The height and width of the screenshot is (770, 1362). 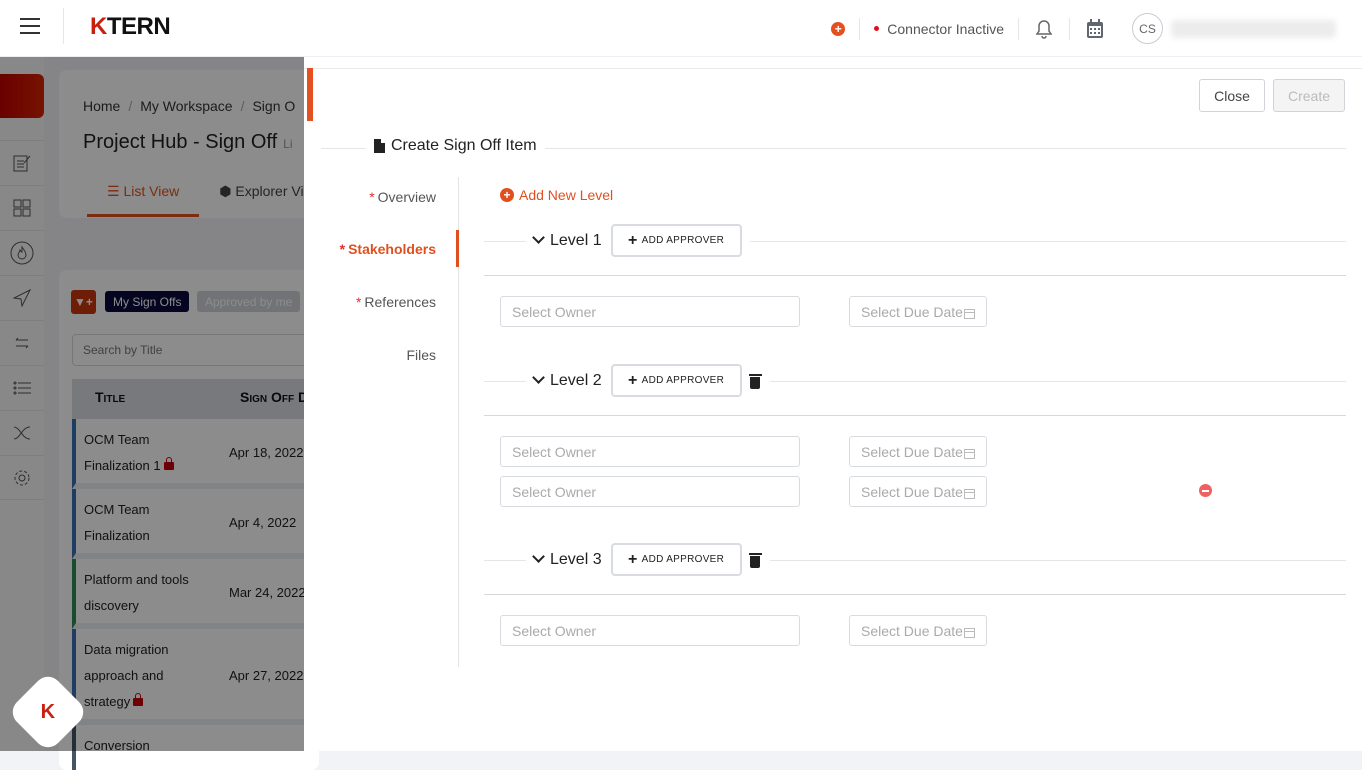 I want to click on step-files: Files, so click(x=421, y=355).